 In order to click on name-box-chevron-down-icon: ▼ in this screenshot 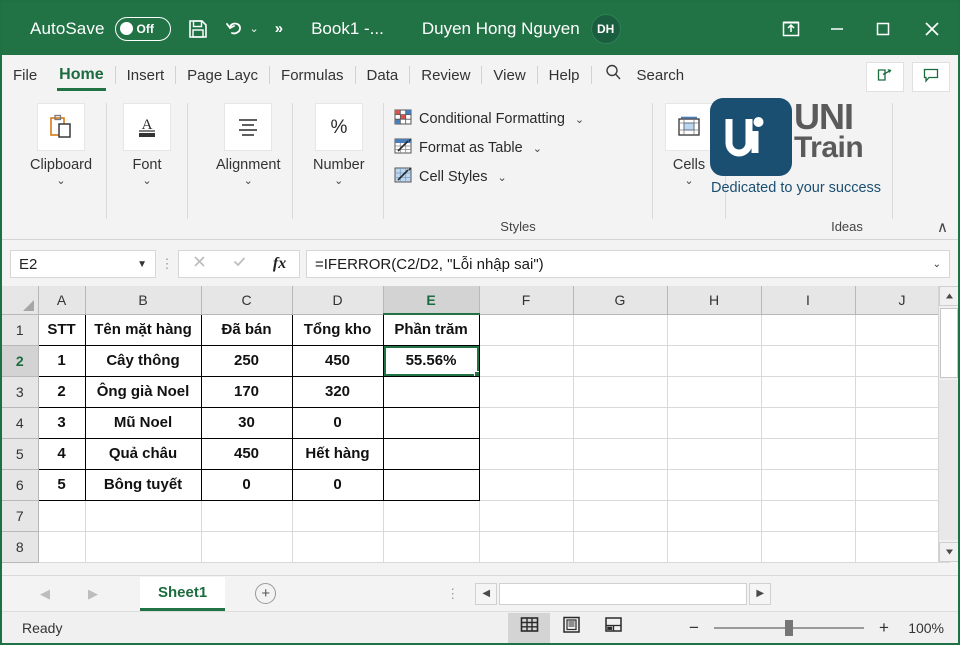, I will do `click(142, 264)`.